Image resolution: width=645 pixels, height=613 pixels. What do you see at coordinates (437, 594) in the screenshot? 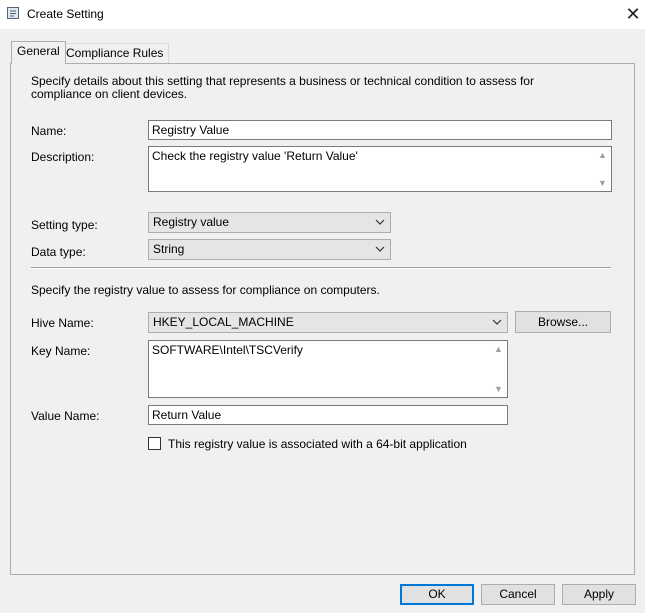
I see `ok-button: OK` at bounding box center [437, 594].